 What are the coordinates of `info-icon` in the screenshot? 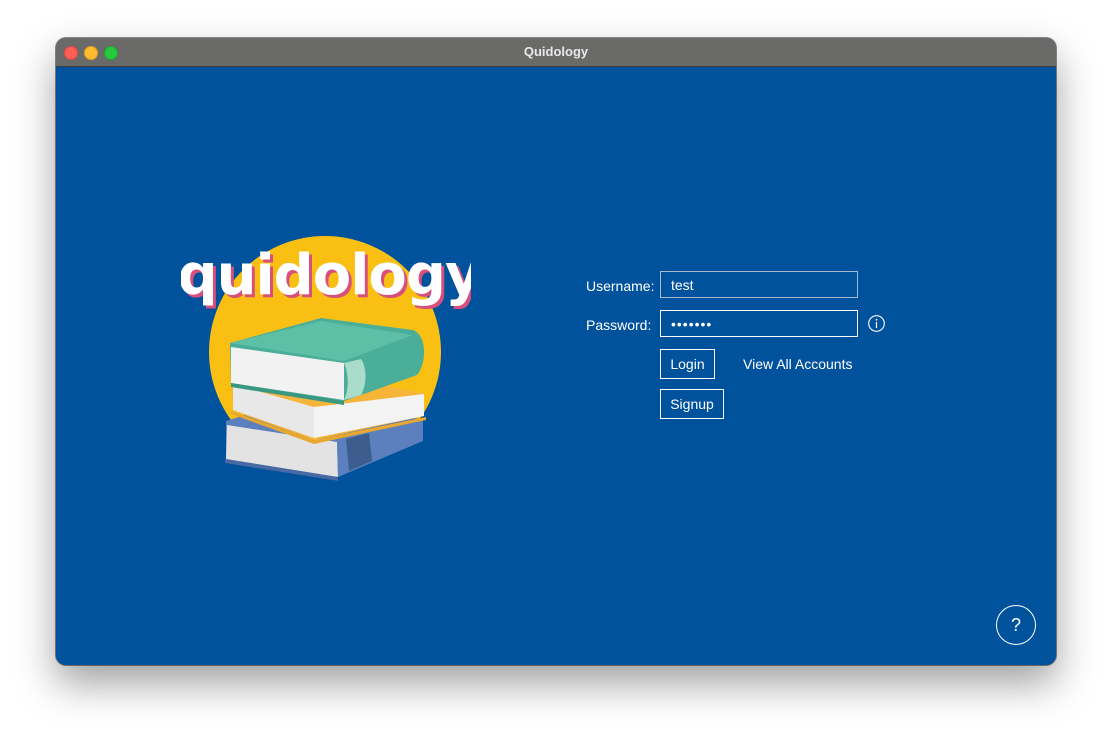 It's located at (876, 323).